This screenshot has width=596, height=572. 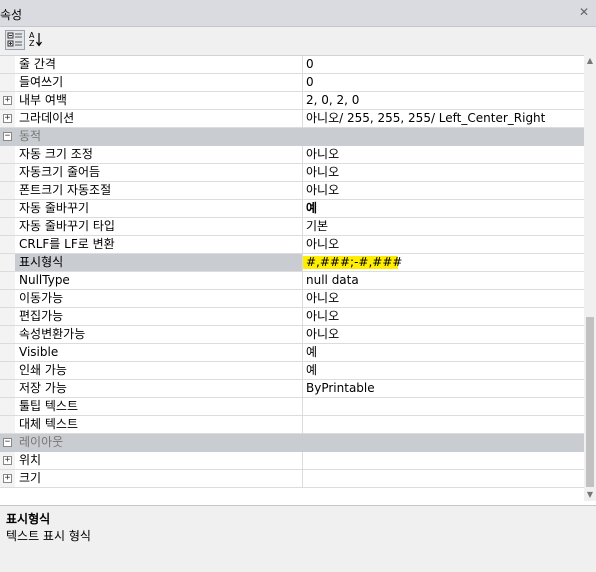 I want to click on sort-alpha-icon: A Z, so click(x=35, y=39).